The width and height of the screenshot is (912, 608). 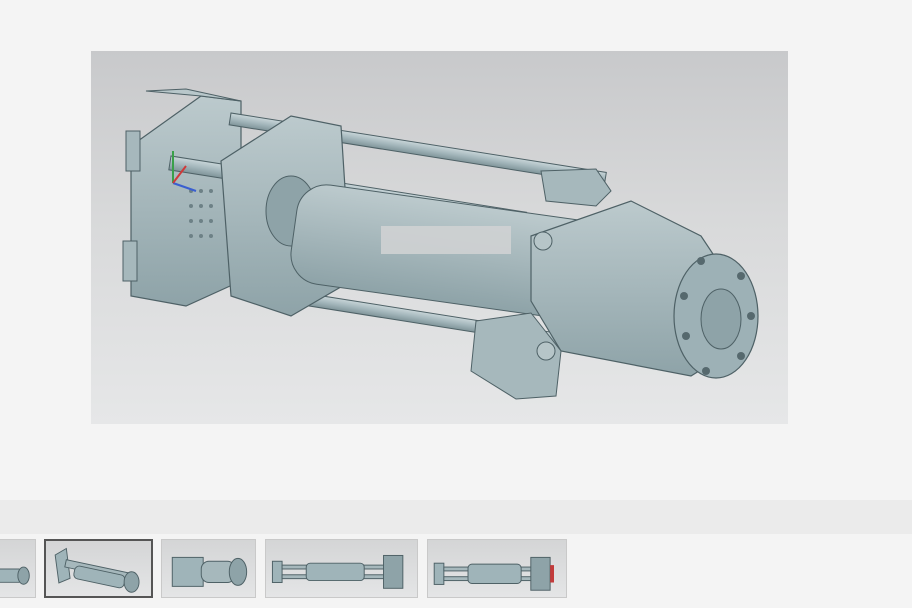 What do you see at coordinates (493, 573) in the screenshot?
I see `cad-view-top-icon` at bounding box center [493, 573].